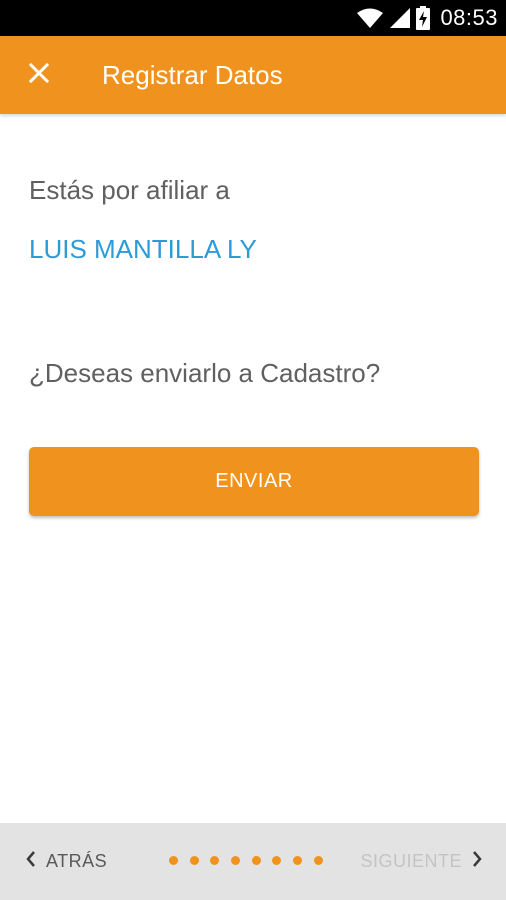 This screenshot has width=506, height=900. Describe the element at coordinates (143, 249) in the screenshot. I see `person-name: LUIS MANTILLA LY` at that location.